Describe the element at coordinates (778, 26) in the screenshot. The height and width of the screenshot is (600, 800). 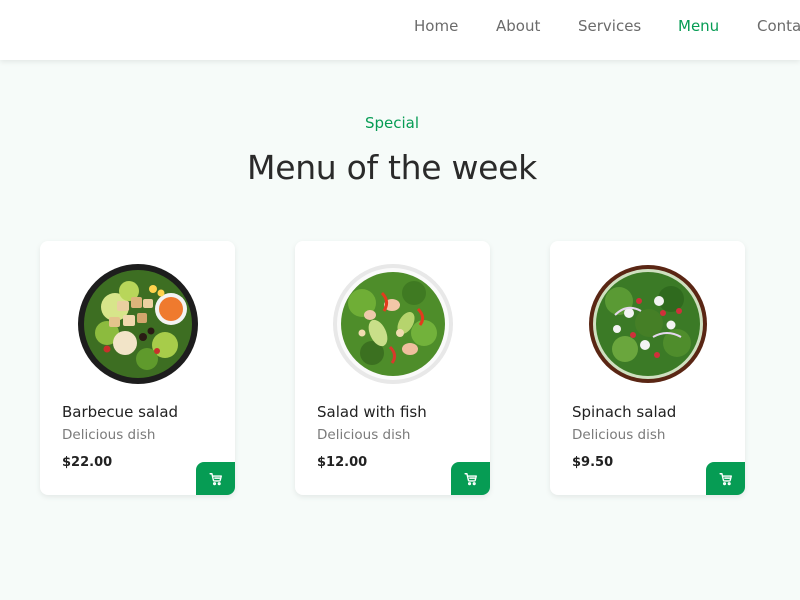
I see `nav-link-contact: Contact` at that location.